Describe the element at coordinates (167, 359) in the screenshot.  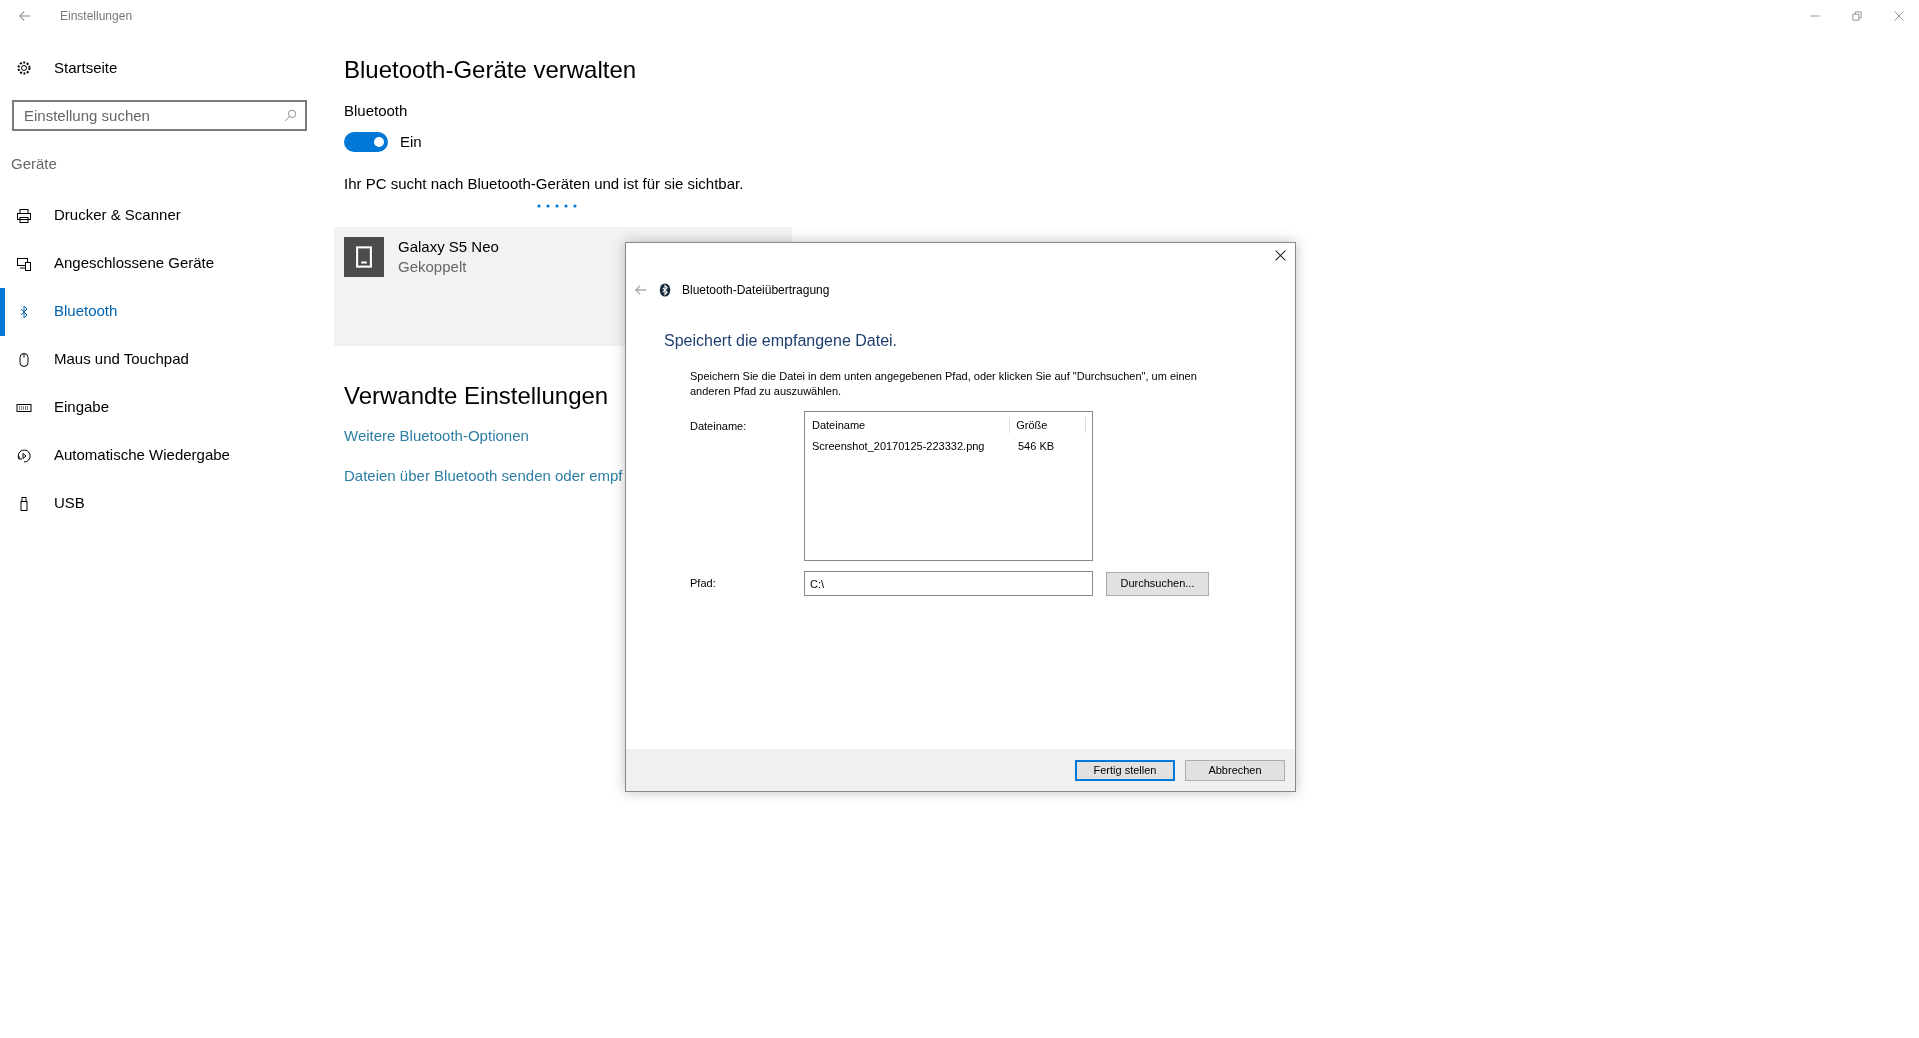
I see `nav-item: Maus und Touchpad` at that location.